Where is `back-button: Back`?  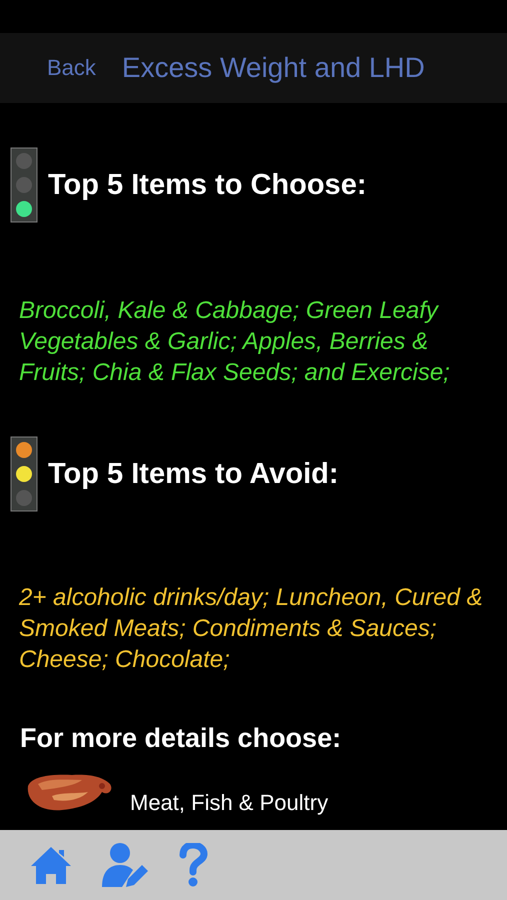
back-button: Back is located at coordinates (71, 68).